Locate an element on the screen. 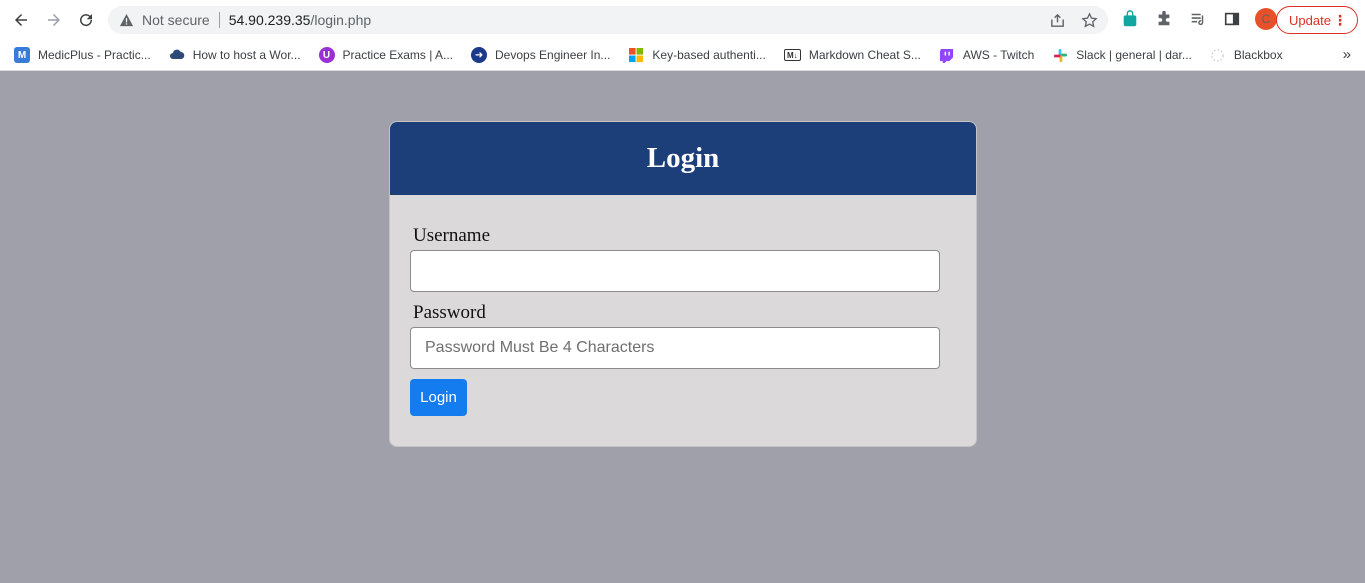 This screenshot has width=1365, height=583. cloud-icon is located at coordinates (177, 55).